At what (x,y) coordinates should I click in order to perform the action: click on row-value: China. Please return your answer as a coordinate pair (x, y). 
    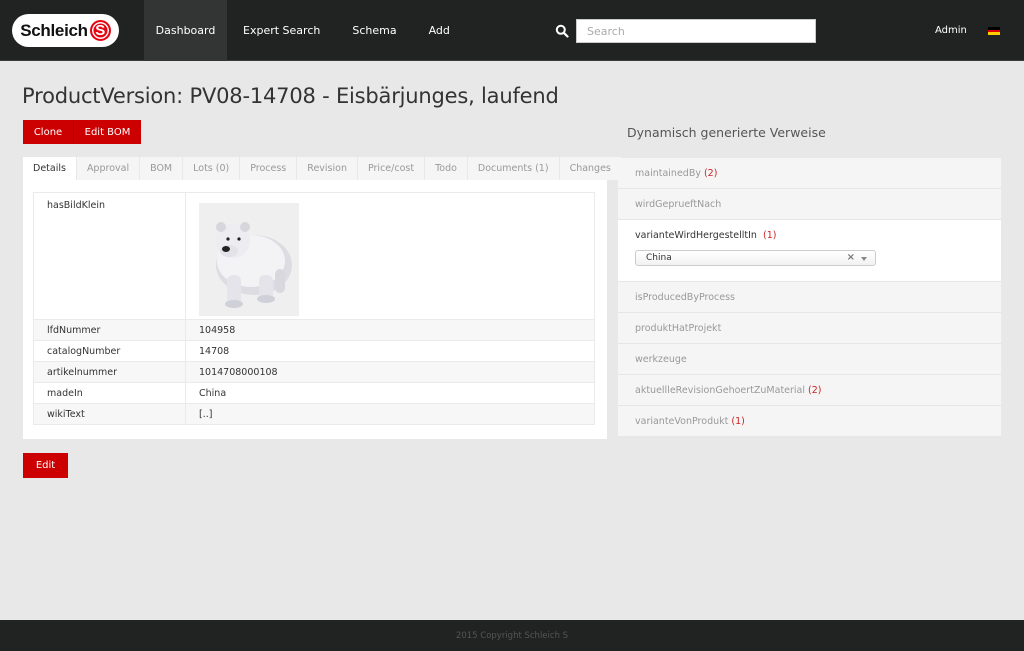
    Looking at the image, I should click on (390, 393).